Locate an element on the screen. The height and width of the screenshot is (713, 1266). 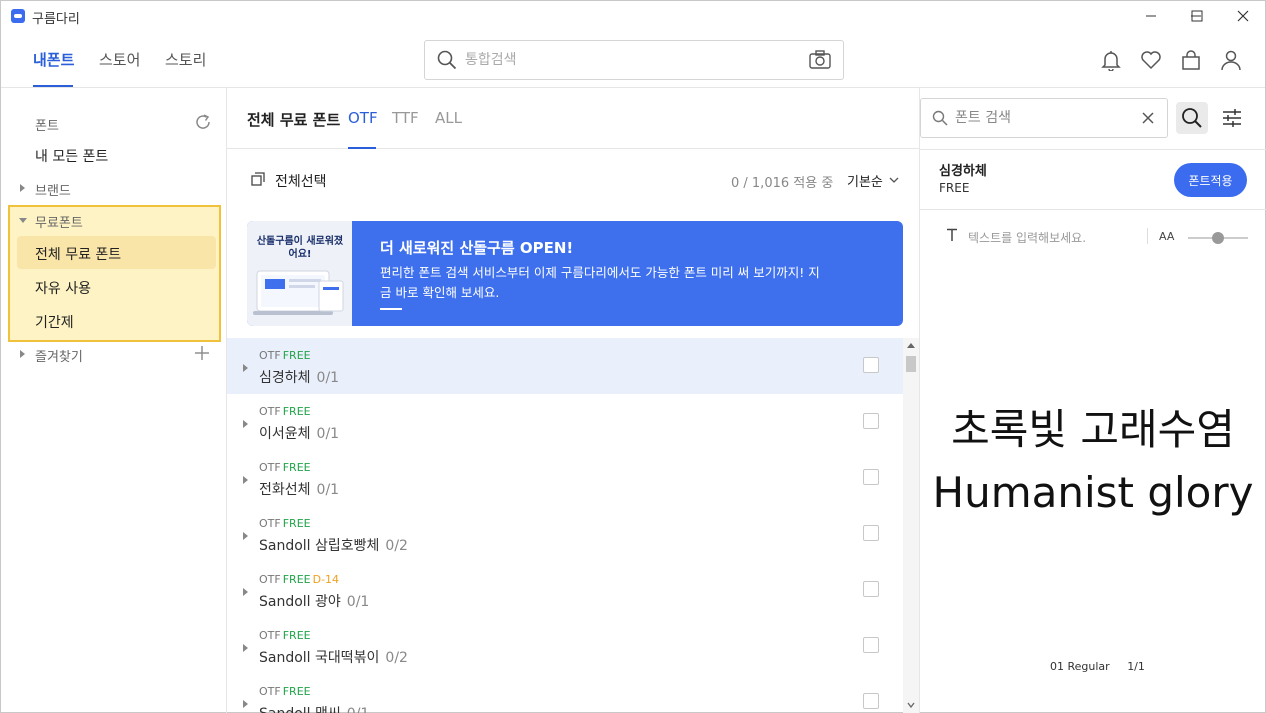
font-size-icon: AA is located at coordinates (1167, 236).